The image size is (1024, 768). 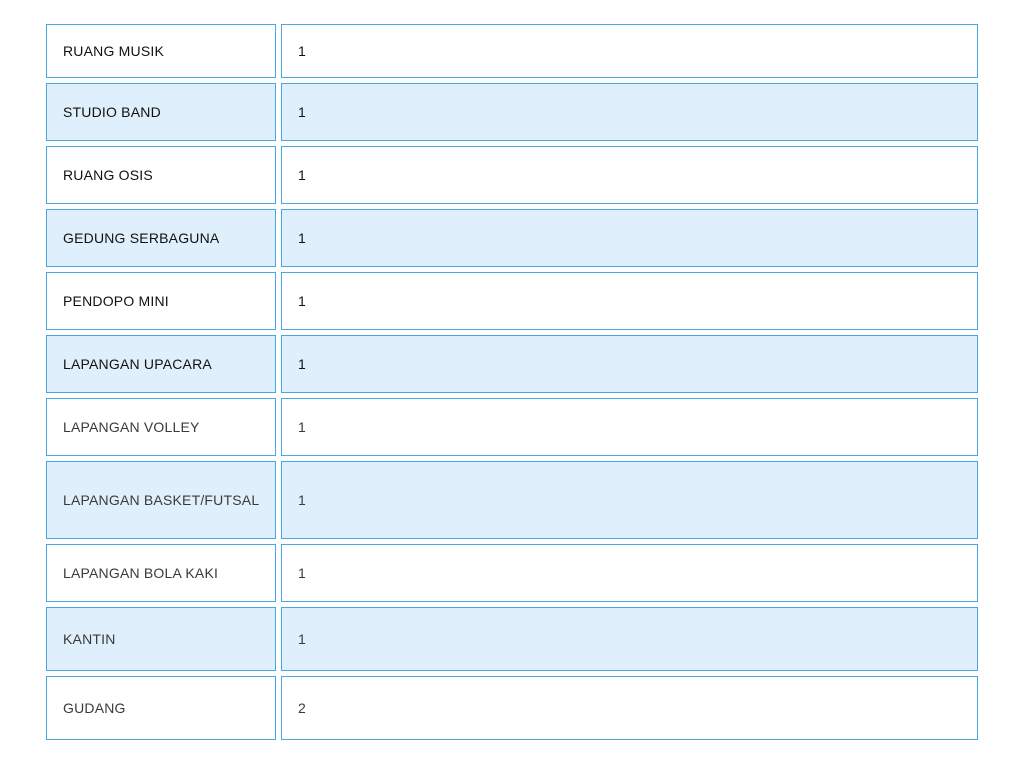 I want to click on facility-name-cell: LAPANGAN BOLA KAKI, so click(x=161, y=573).